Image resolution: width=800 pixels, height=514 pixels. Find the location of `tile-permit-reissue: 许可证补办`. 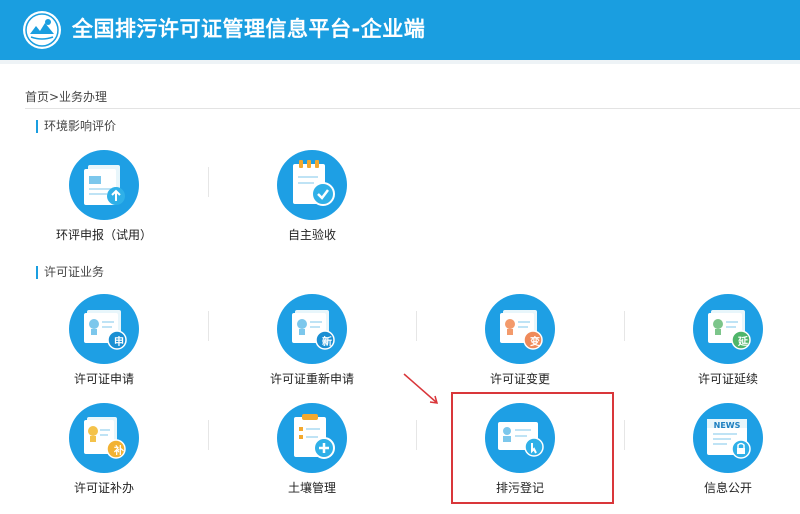

tile-permit-reissue: 许可证补办 is located at coordinates (104, 453).